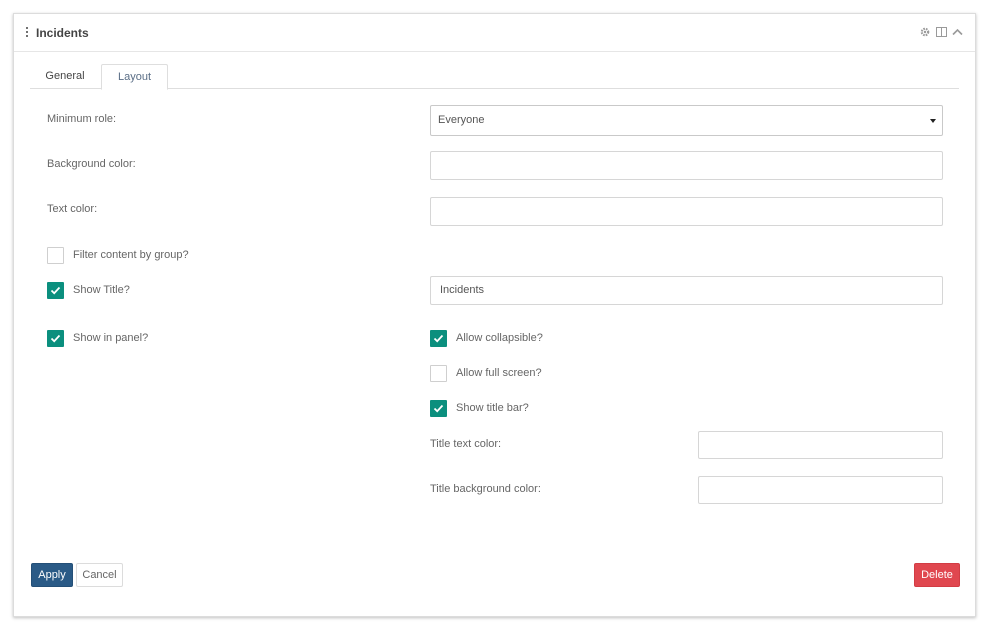 Image resolution: width=991 pixels, height=631 pixels. Describe the element at coordinates (820, 445) in the screenshot. I see `title-text-color-input` at that location.